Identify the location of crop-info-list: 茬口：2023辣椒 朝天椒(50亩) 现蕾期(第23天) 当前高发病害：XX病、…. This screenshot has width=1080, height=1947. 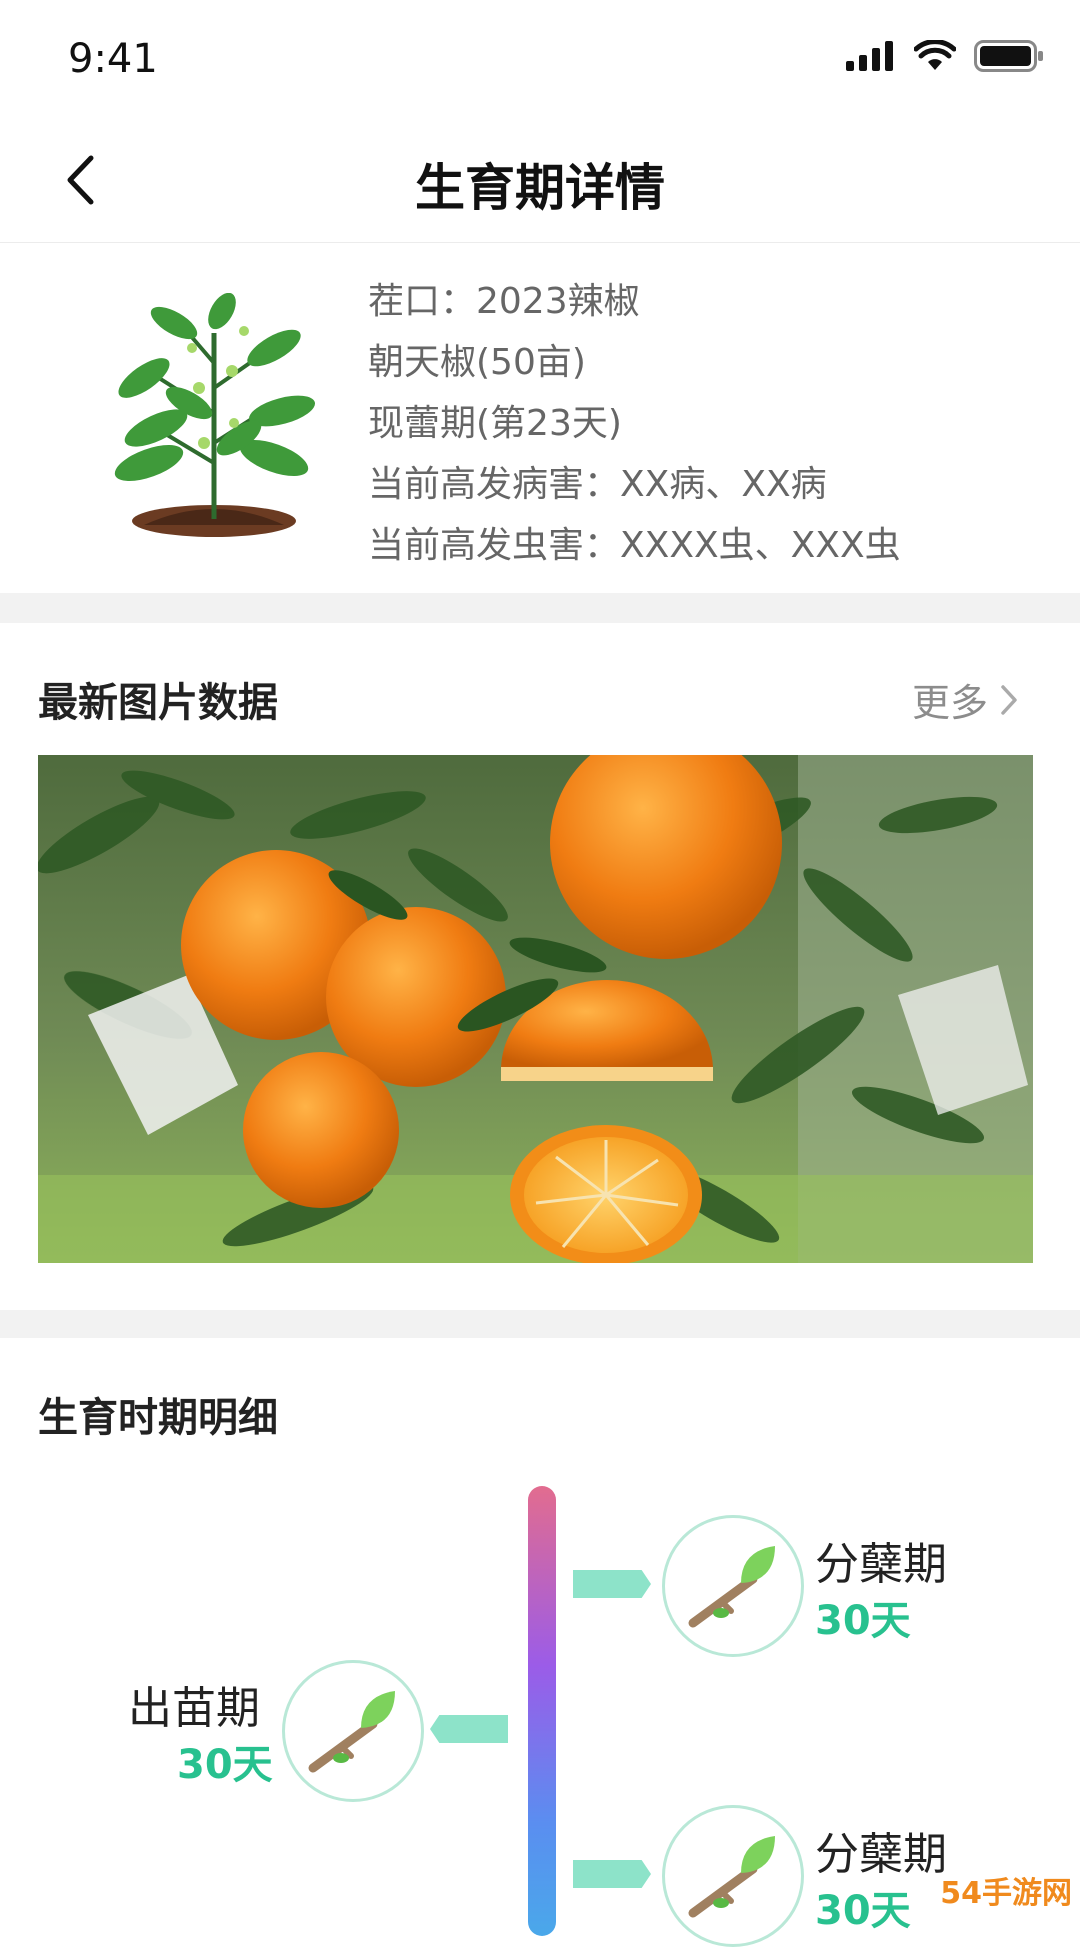
(634, 423).